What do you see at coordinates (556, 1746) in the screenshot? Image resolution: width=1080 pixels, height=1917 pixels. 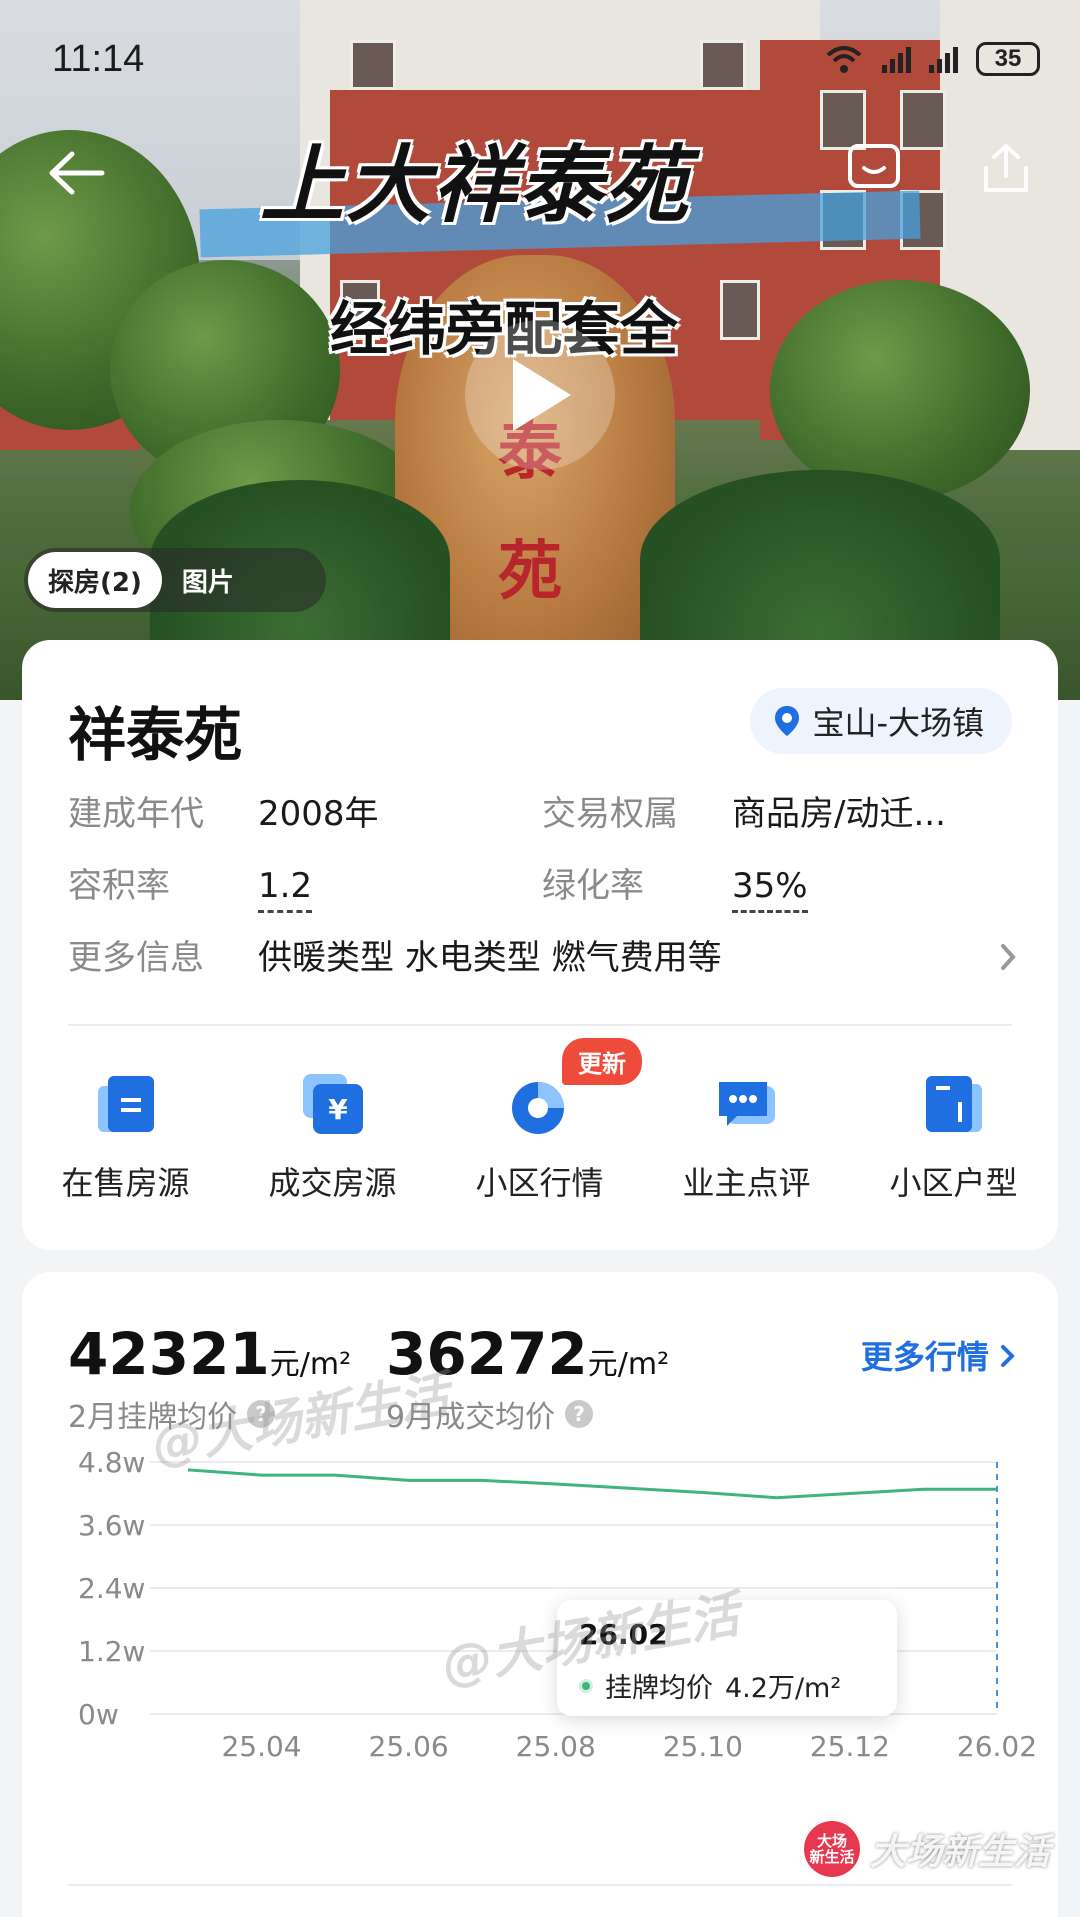 I see `x-tick-label: 25.08` at bounding box center [556, 1746].